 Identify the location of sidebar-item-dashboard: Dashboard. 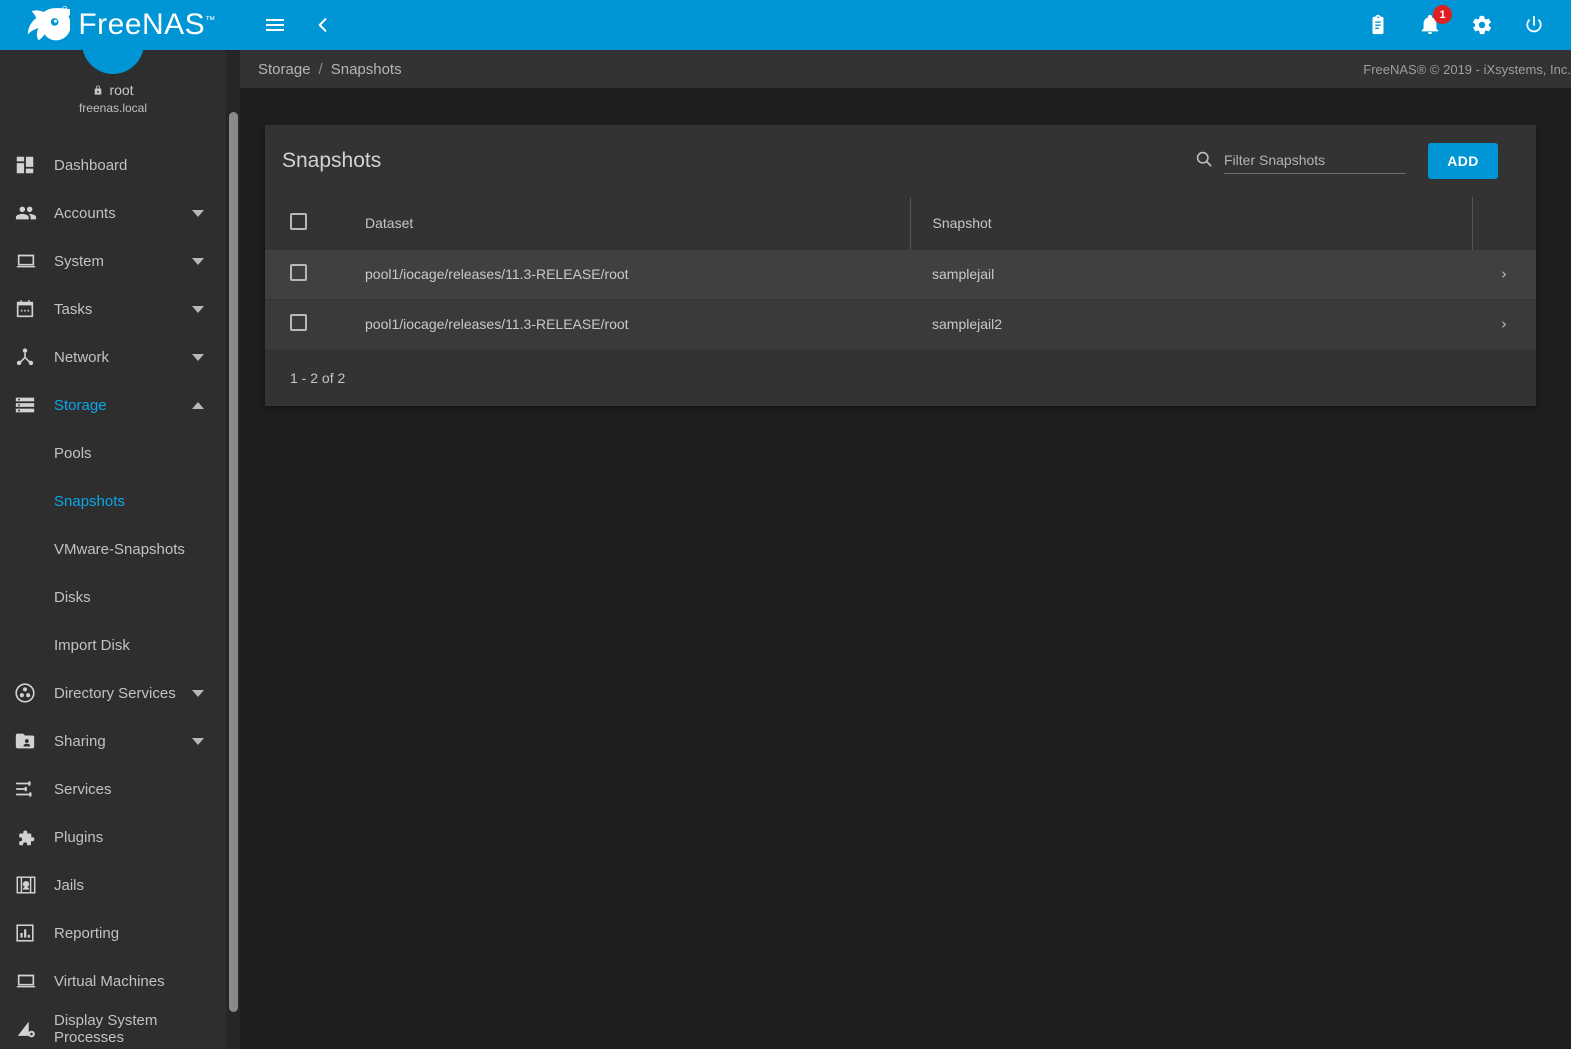
(113, 165).